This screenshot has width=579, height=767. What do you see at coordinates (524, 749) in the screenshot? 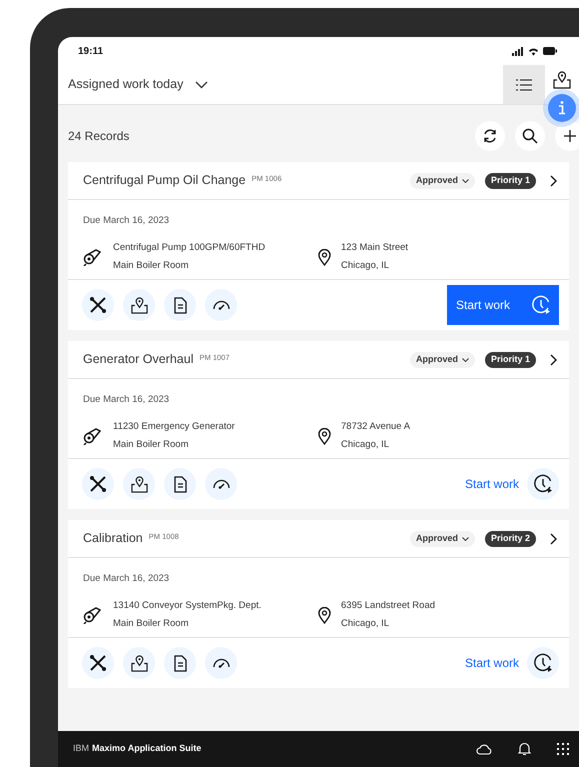
I see `notification-bell-icon` at bounding box center [524, 749].